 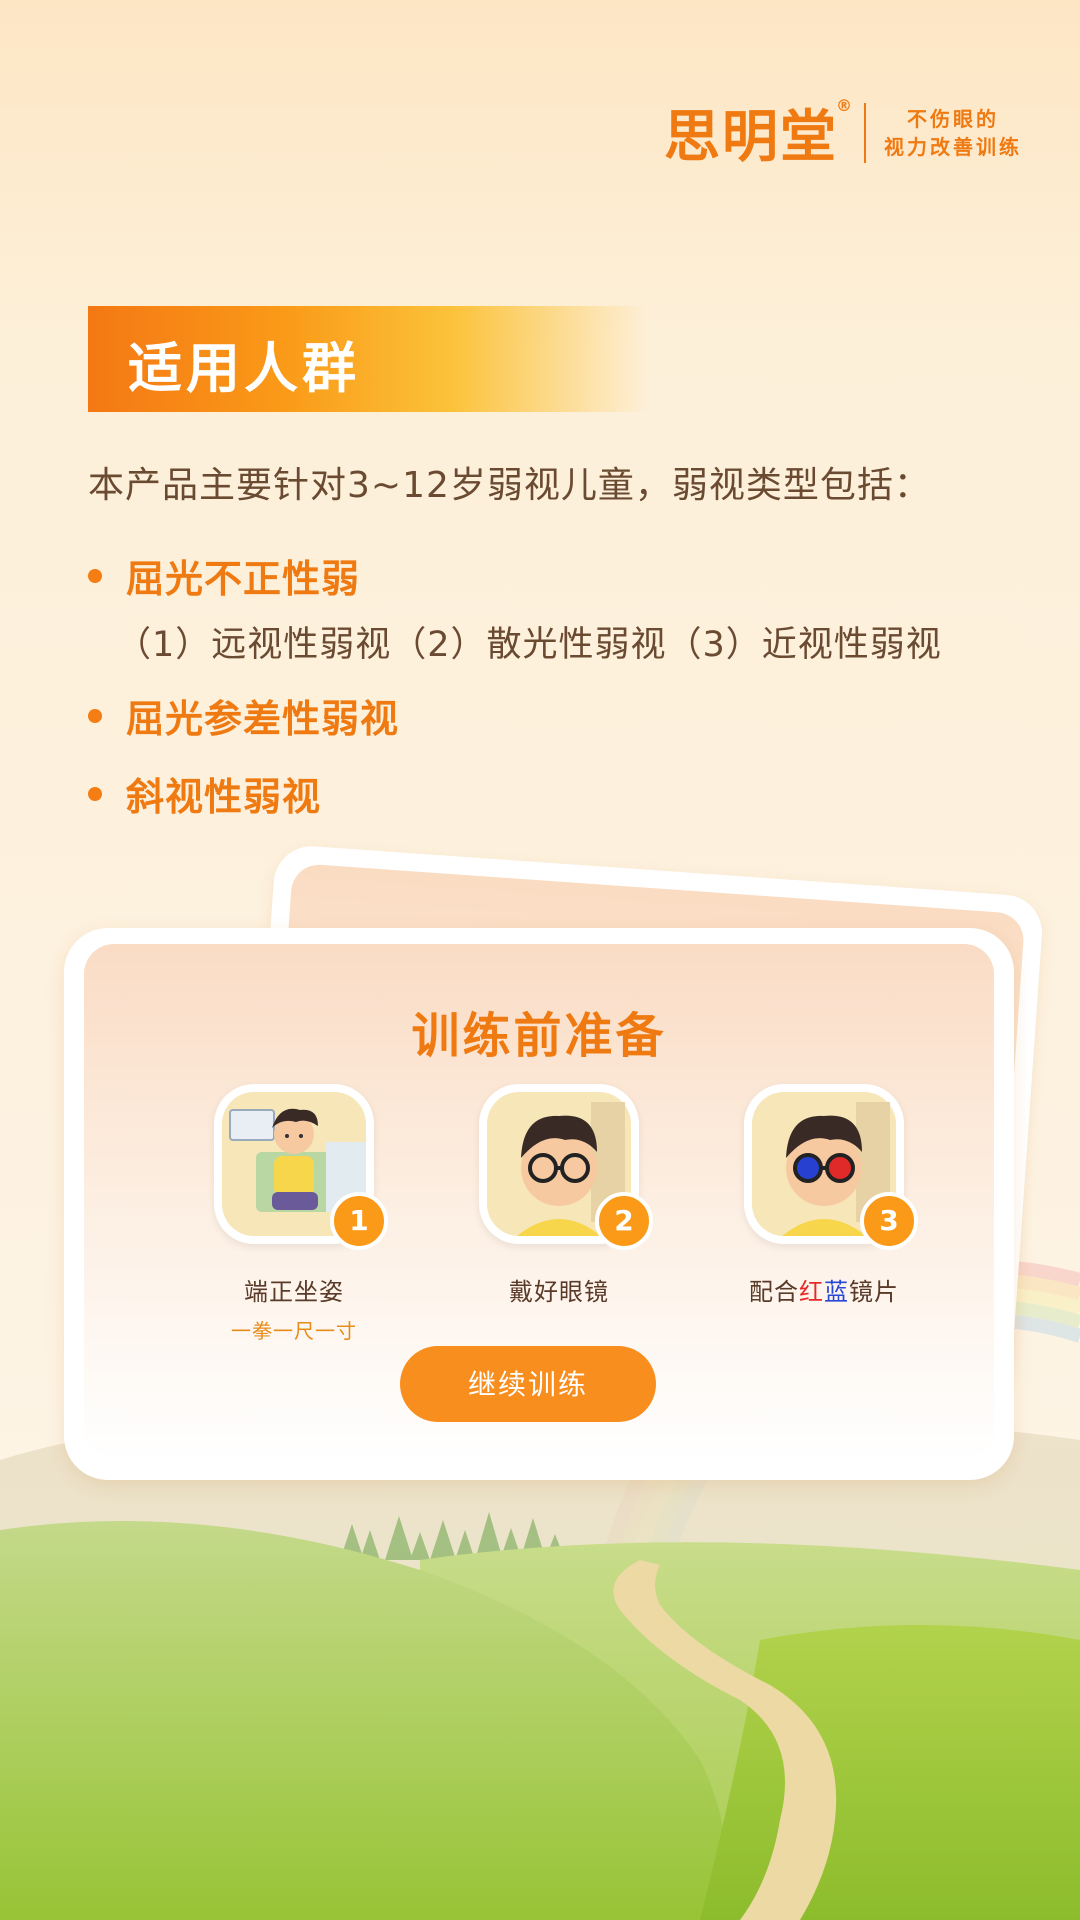 I want to click on step-2-label: 戴好眼镜, so click(x=559, y=1292).